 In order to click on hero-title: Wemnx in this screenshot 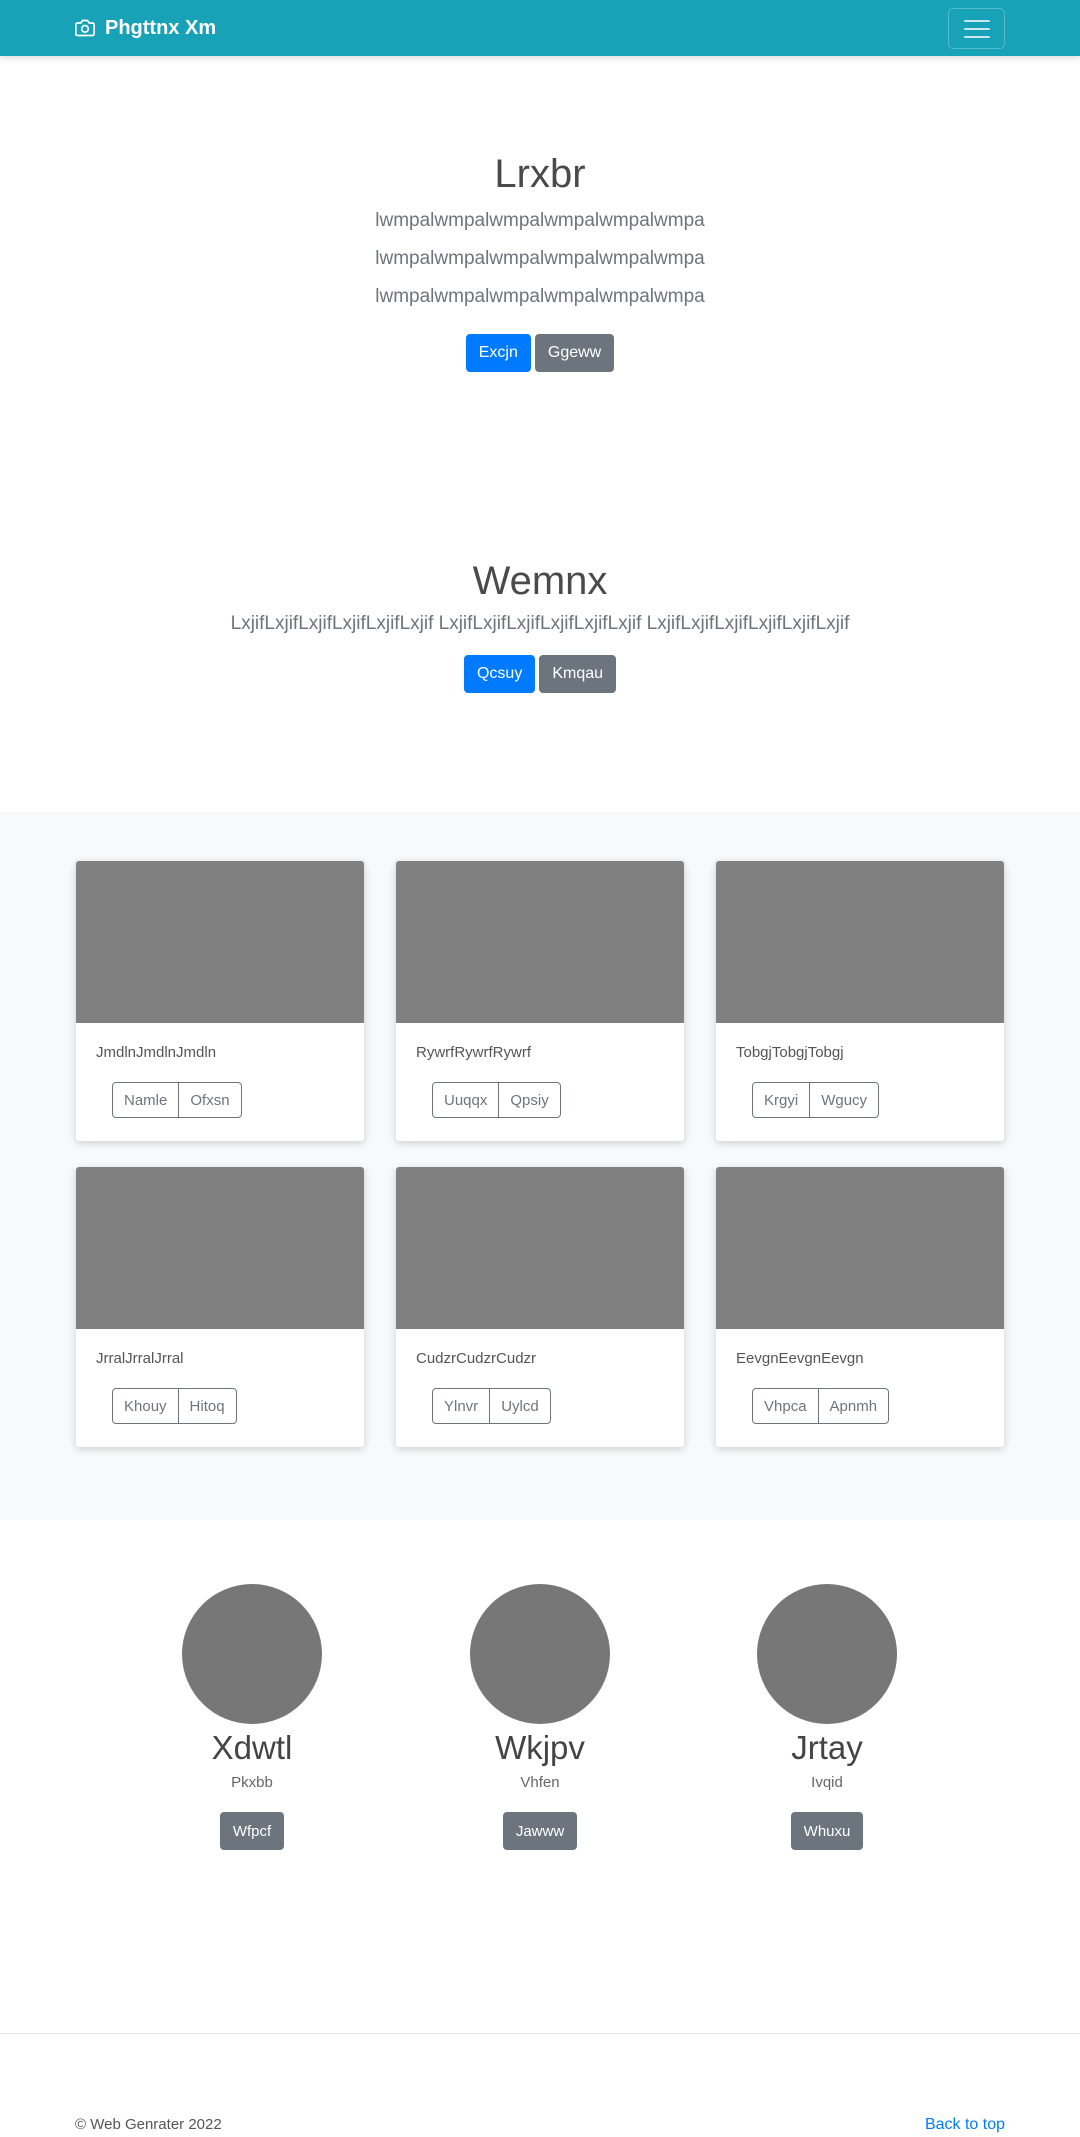, I will do `click(540, 581)`.